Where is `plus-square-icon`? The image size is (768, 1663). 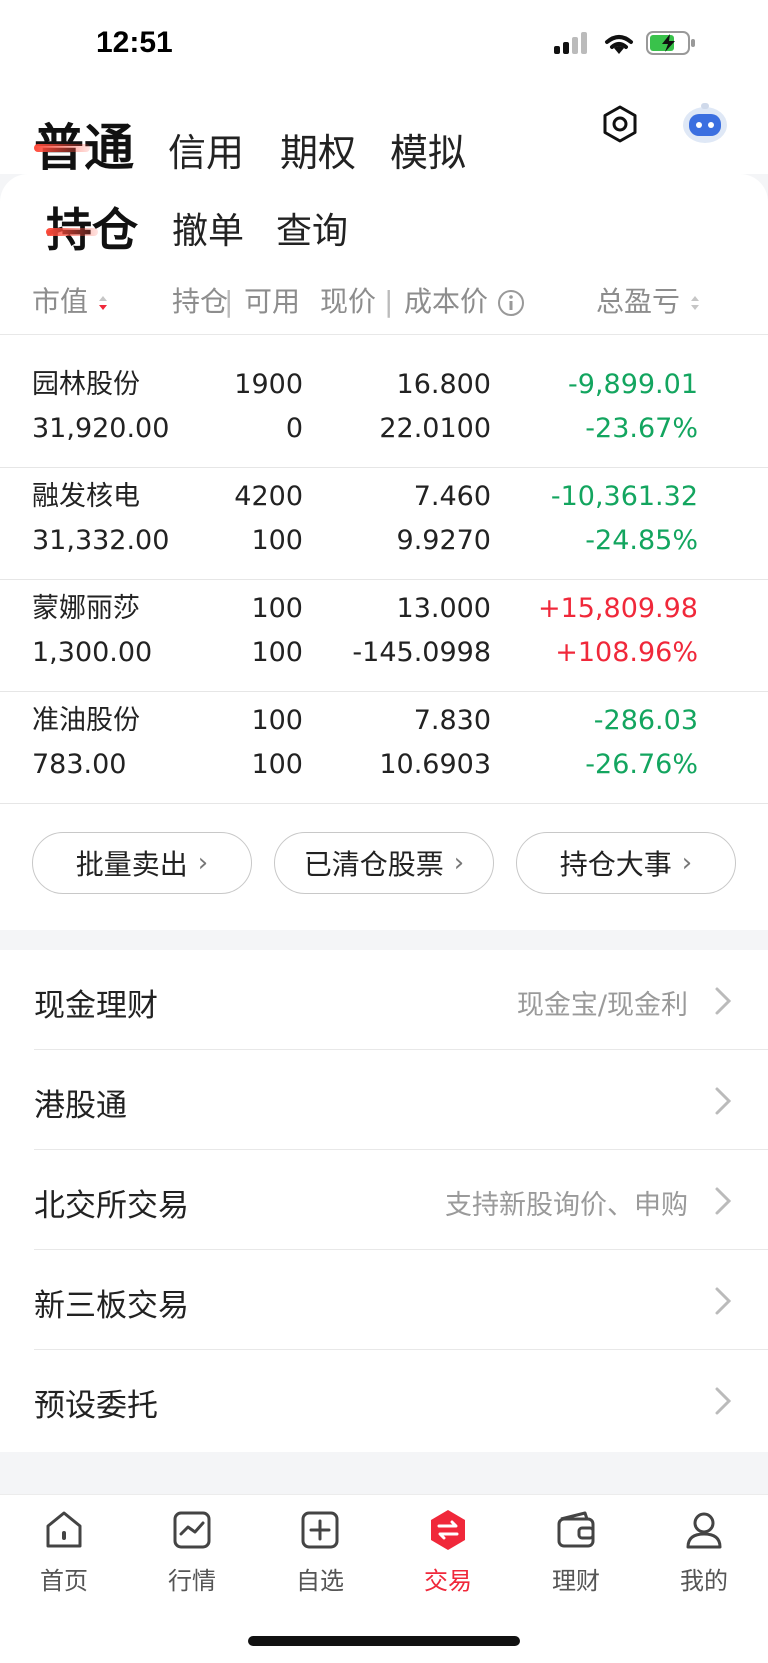 plus-square-icon is located at coordinates (320, 1530).